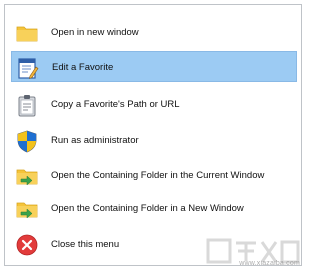  I want to click on folder-icon, so click(27, 33).